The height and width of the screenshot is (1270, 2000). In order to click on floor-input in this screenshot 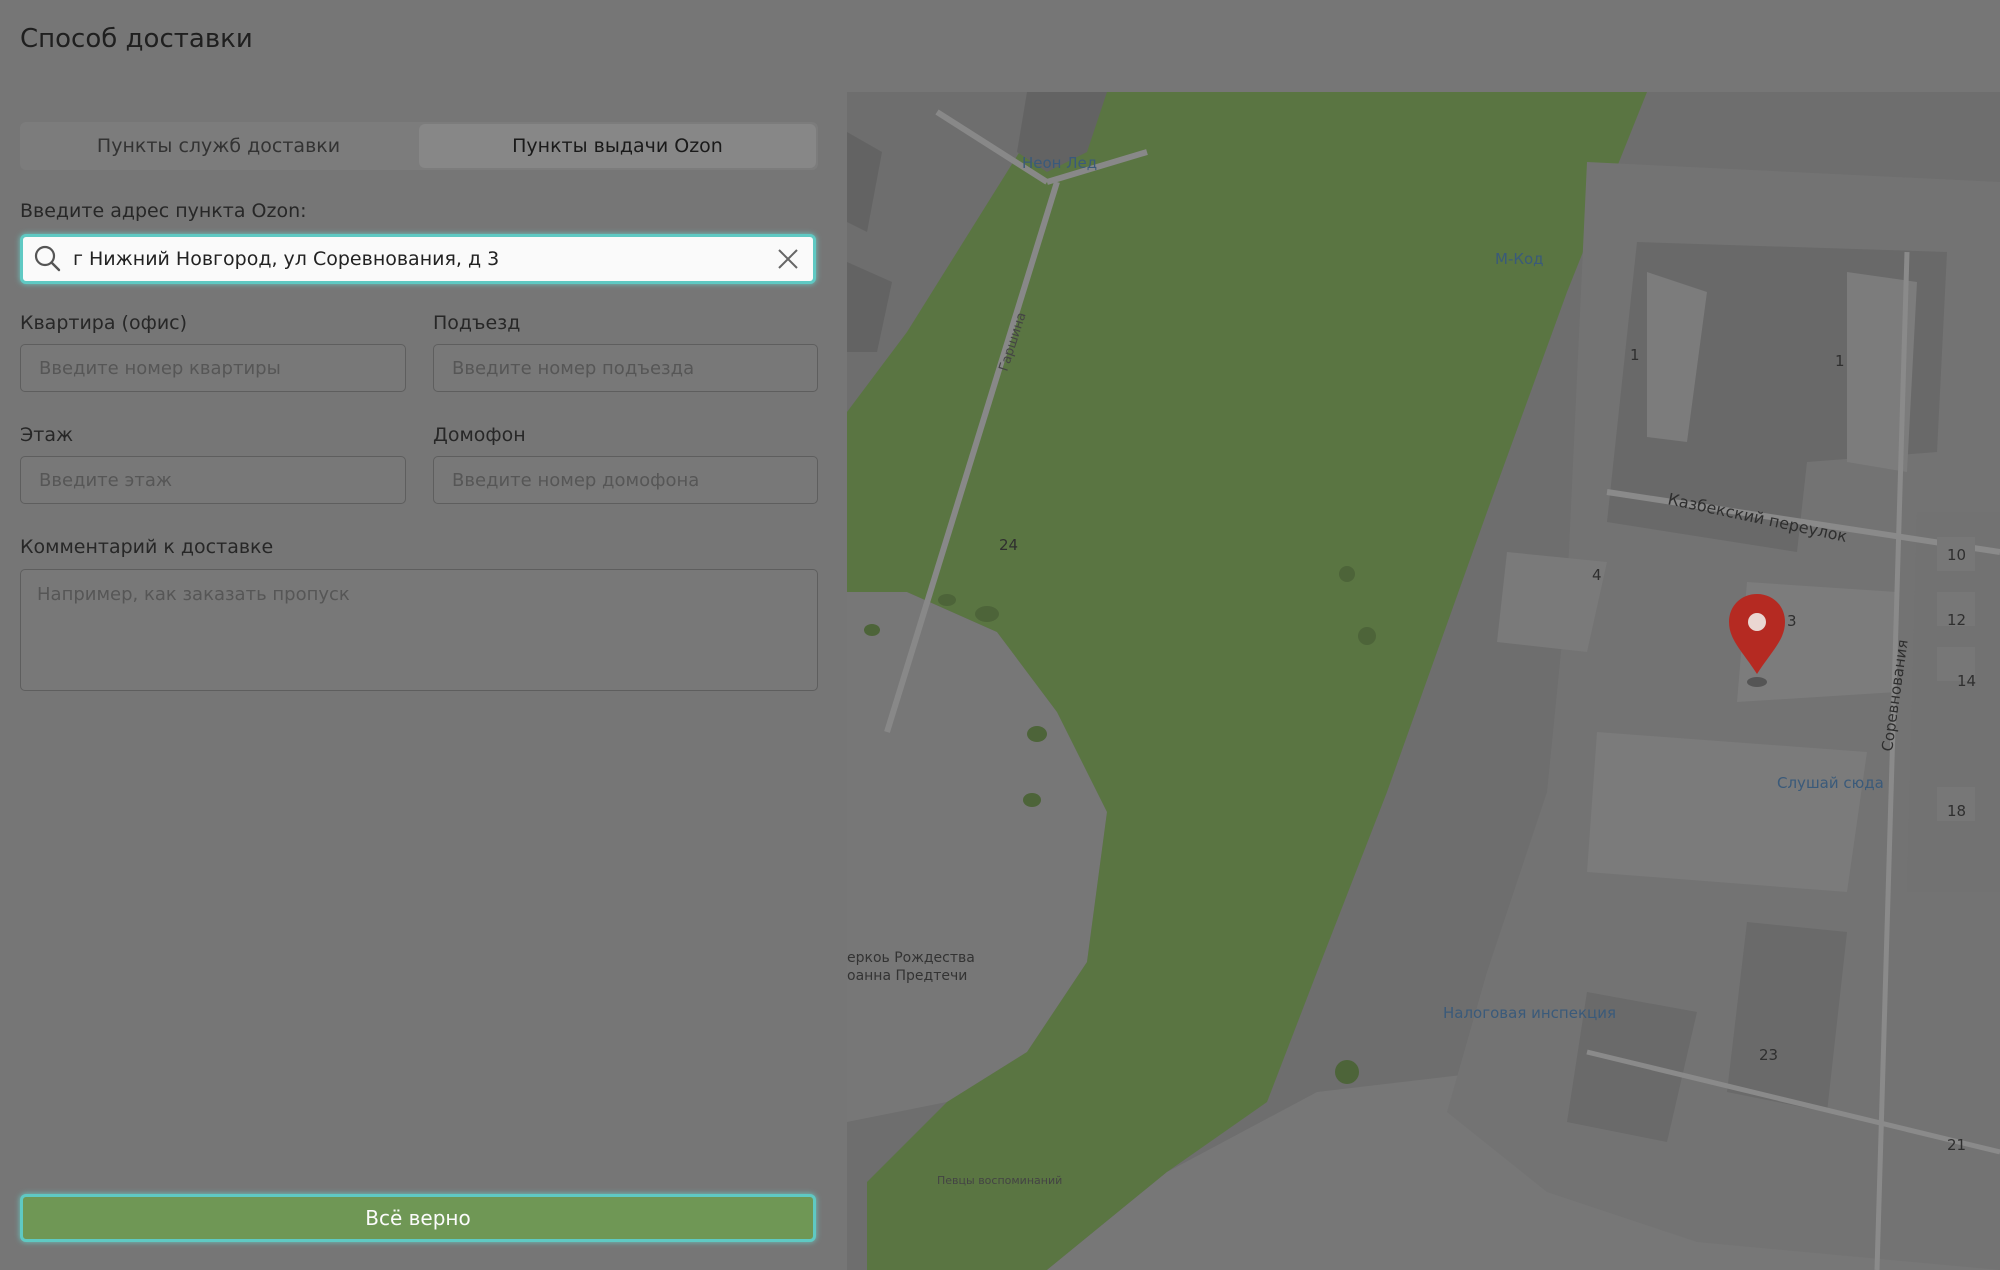, I will do `click(213, 480)`.